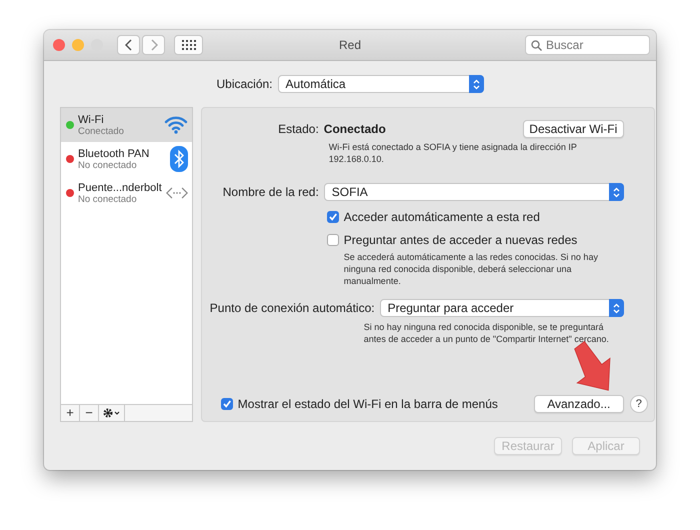 This screenshot has height=530, width=700. What do you see at coordinates (573, 129) in the screenshot?
I see `disable-wifi-button: Desactivar Wi-Fi` at bounding box center [573, 129].